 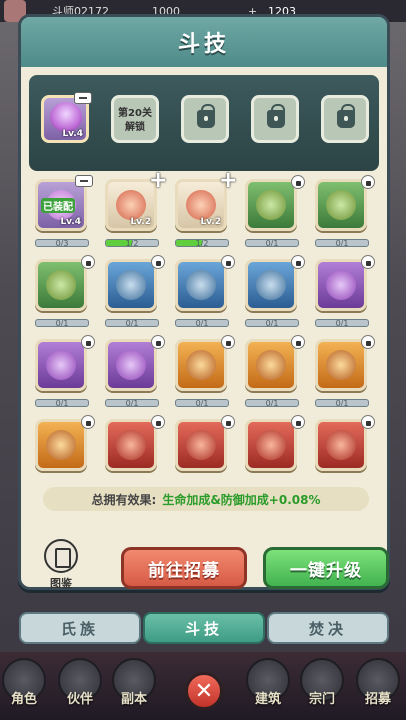 What do you see at coordinates (322, 682) in the screenshot?
I see `nav-item: 宗门` at bounding box center [322, 682].